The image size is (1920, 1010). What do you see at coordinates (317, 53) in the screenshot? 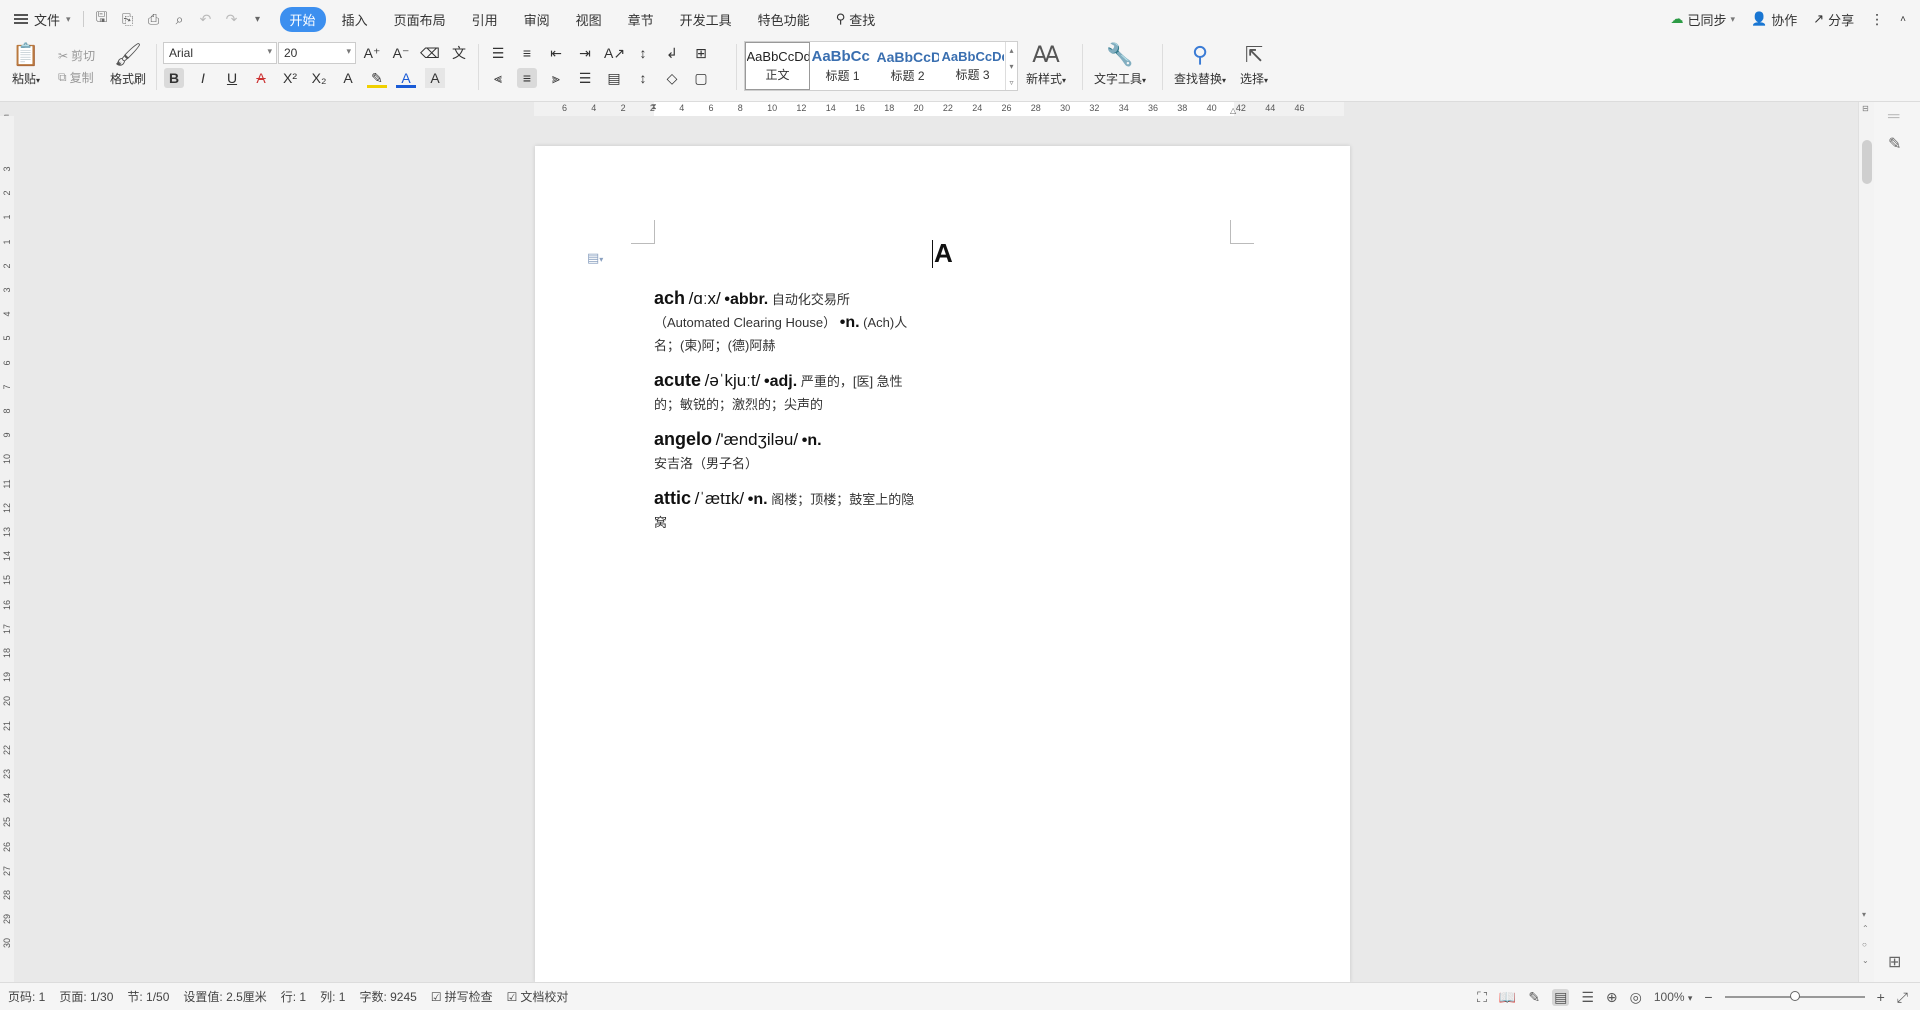
I see `font-size-select: 20 ▾` at bounding box center [317, 53].